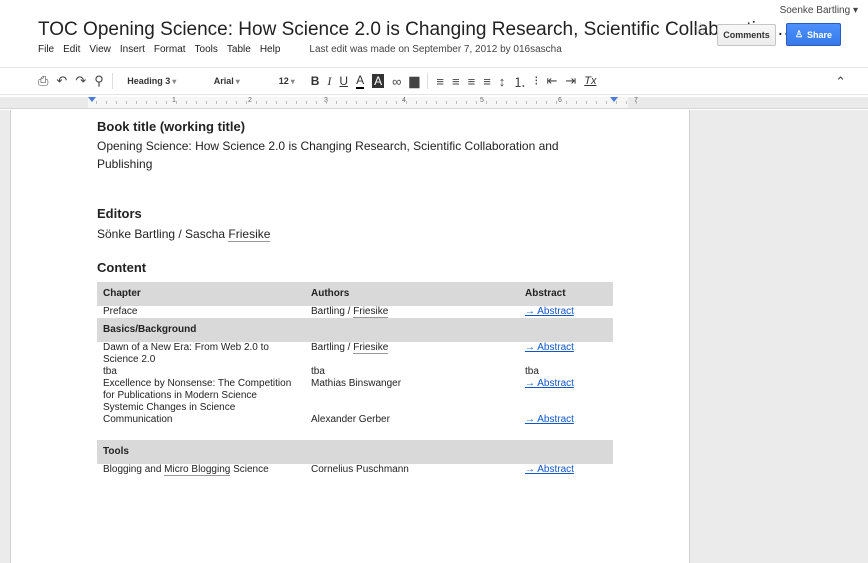 This screenshot has width=868, height=563. What do you see at coordinates (283, 81) in the screenshot?
I see `font-size-value: 12` at bounding box center [283, 81].